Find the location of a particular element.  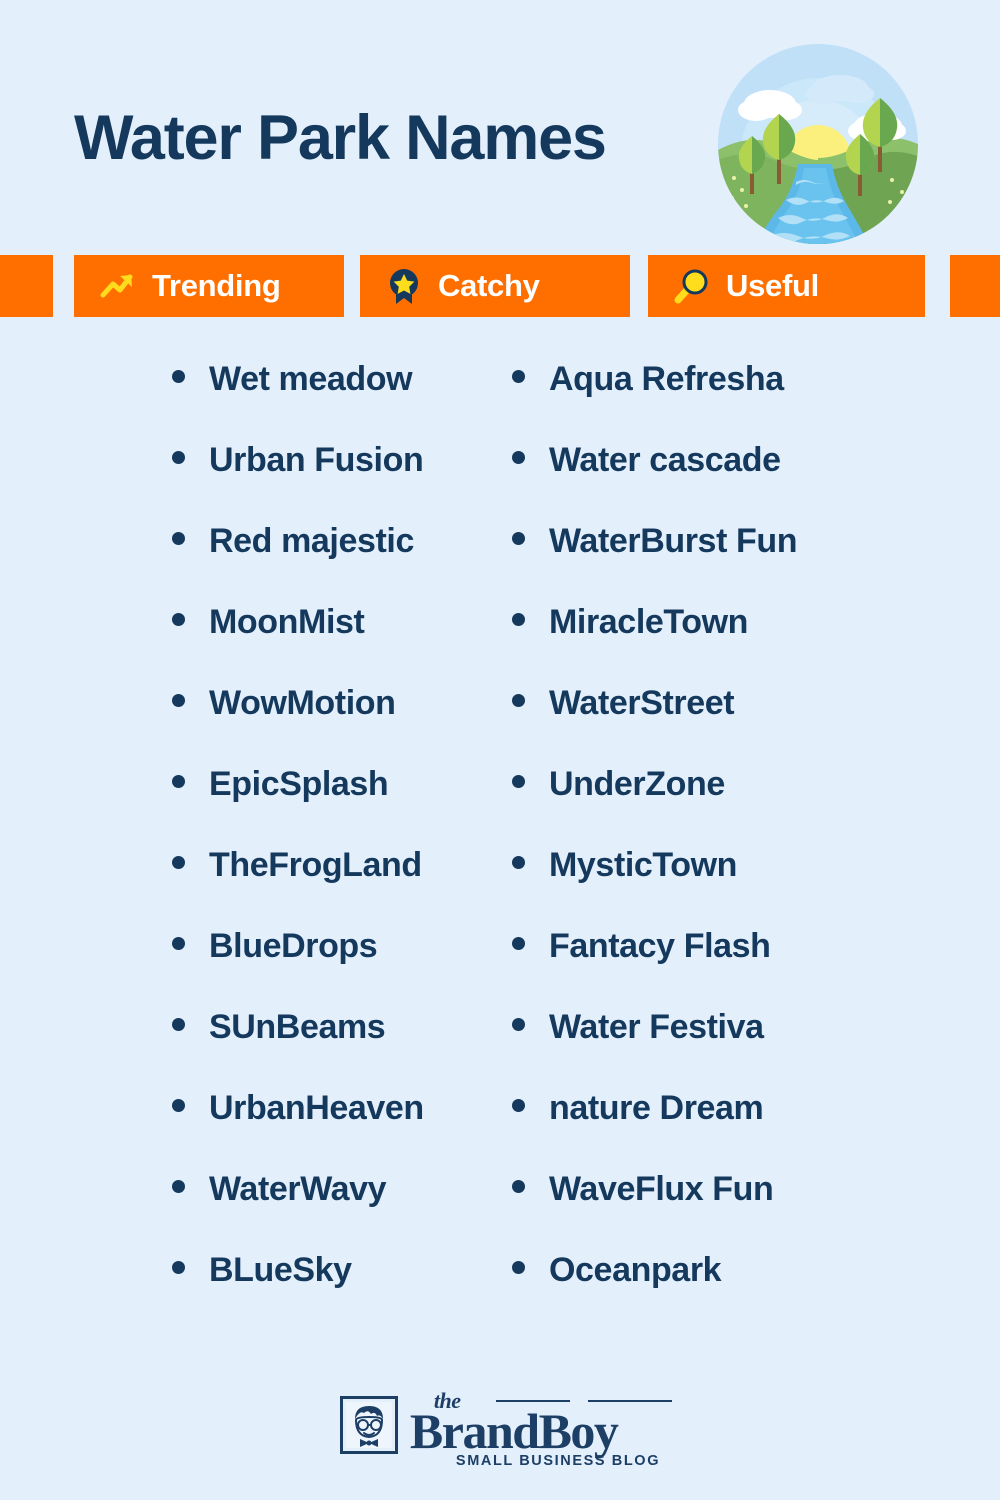

boy-face-icon is located at coordinates (368, 1425).